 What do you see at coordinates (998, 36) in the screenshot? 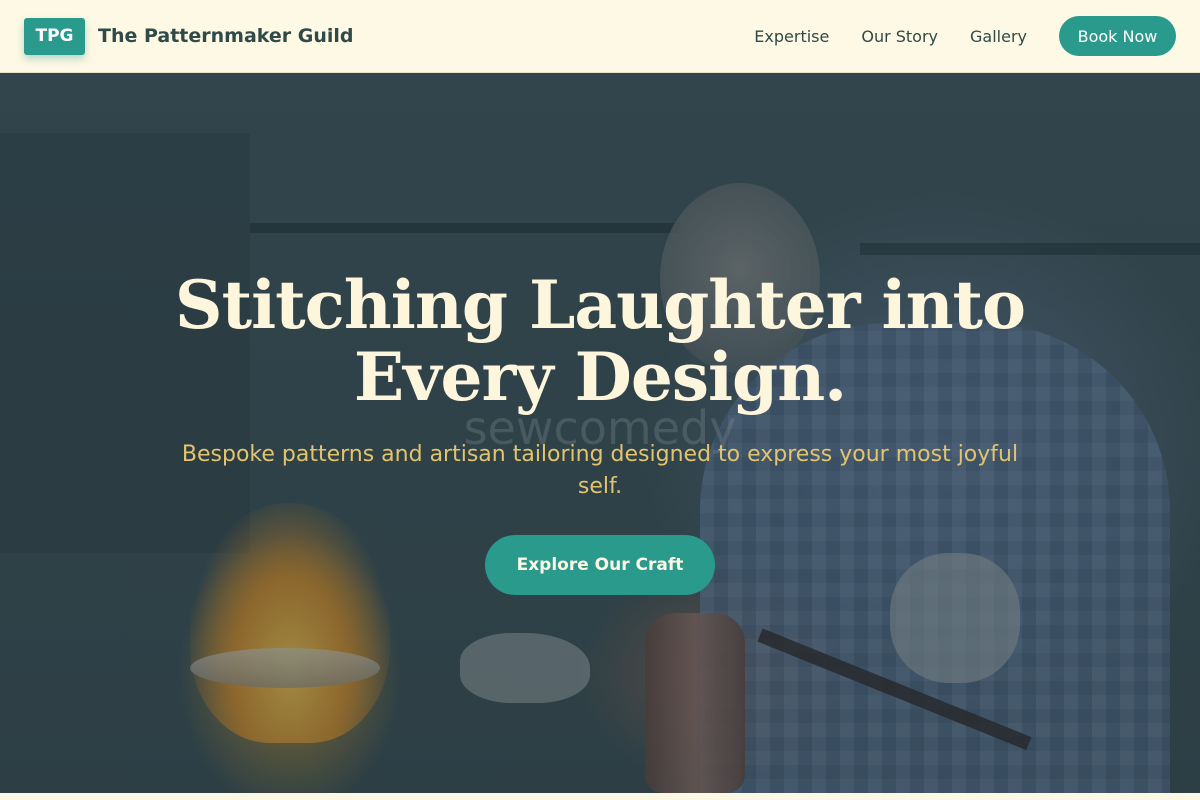
I see `nav-link-gallery: Gallery` at bounding box center [998, 36].